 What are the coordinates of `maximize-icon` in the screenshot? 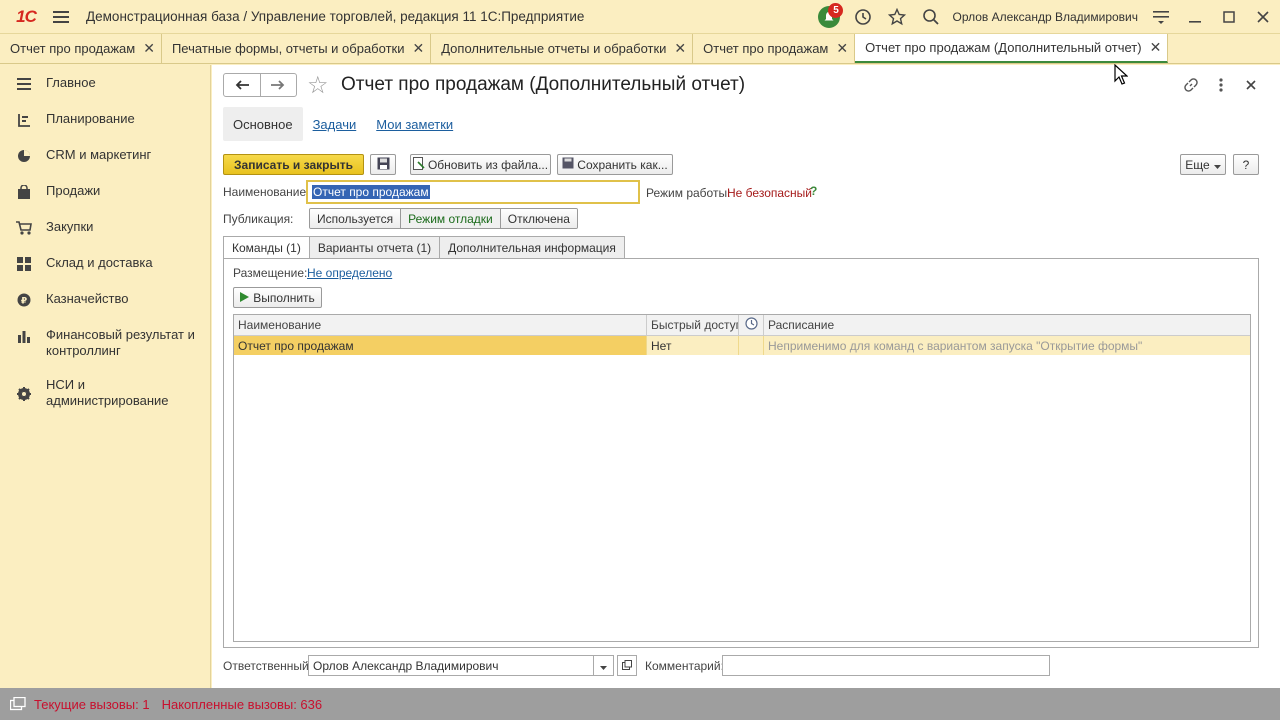 It's located at (1229, 17).